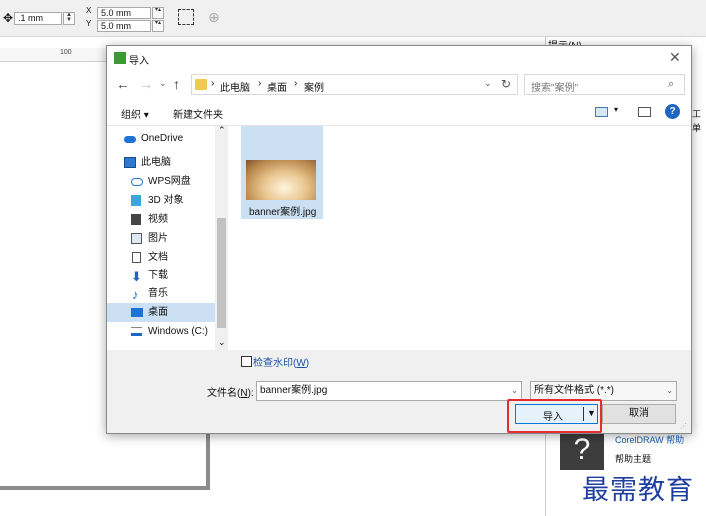 The image size is (706, 516). Describe the element at coordinates (554, 86) in the screenshot. I see `search-input: 搜索"案例"` at that location.